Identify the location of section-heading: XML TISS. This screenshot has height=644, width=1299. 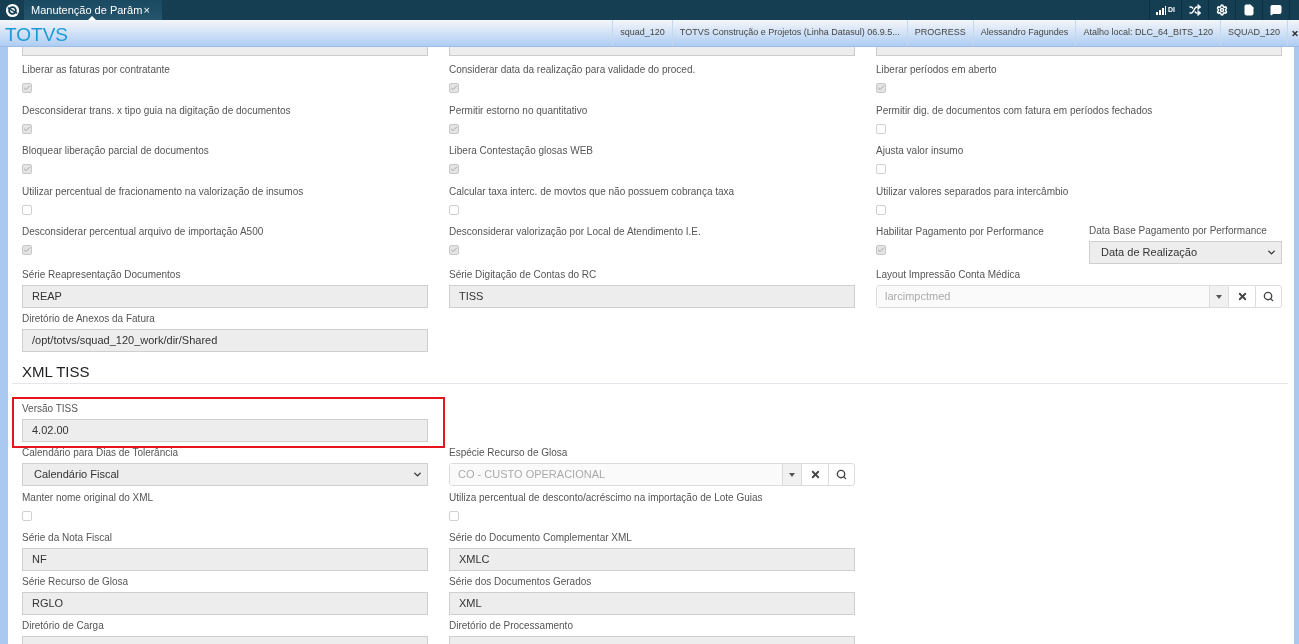
(56, 372).